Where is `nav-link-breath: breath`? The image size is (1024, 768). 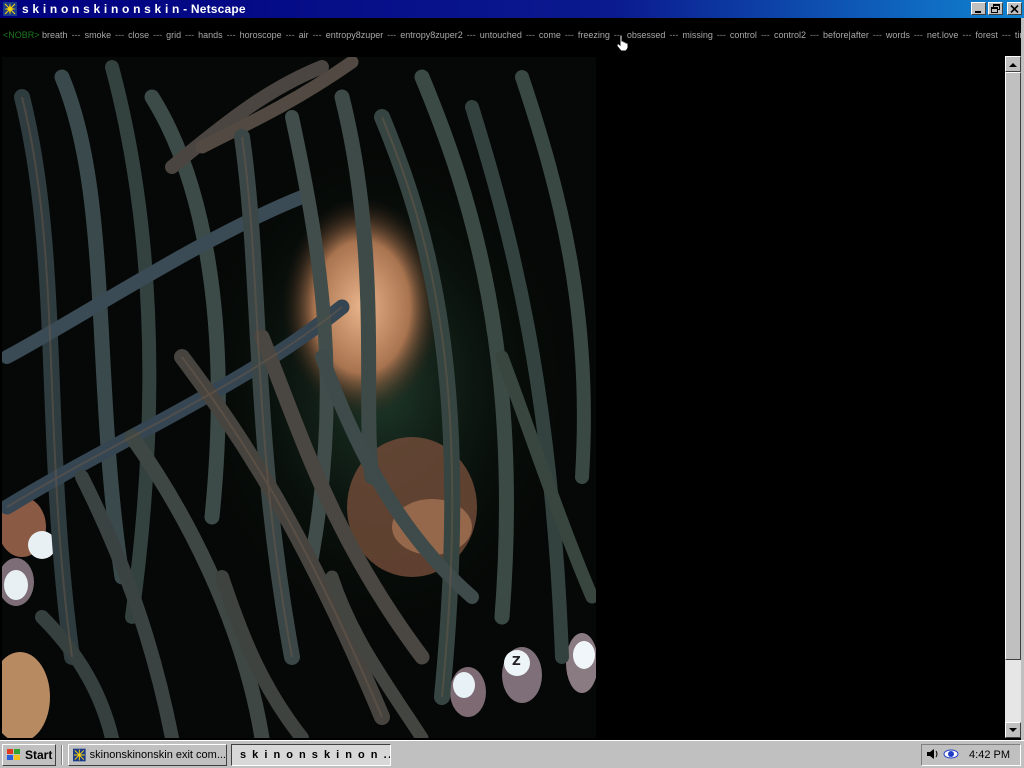 nav-link-breath: breath is located at coordinates (55, 35).